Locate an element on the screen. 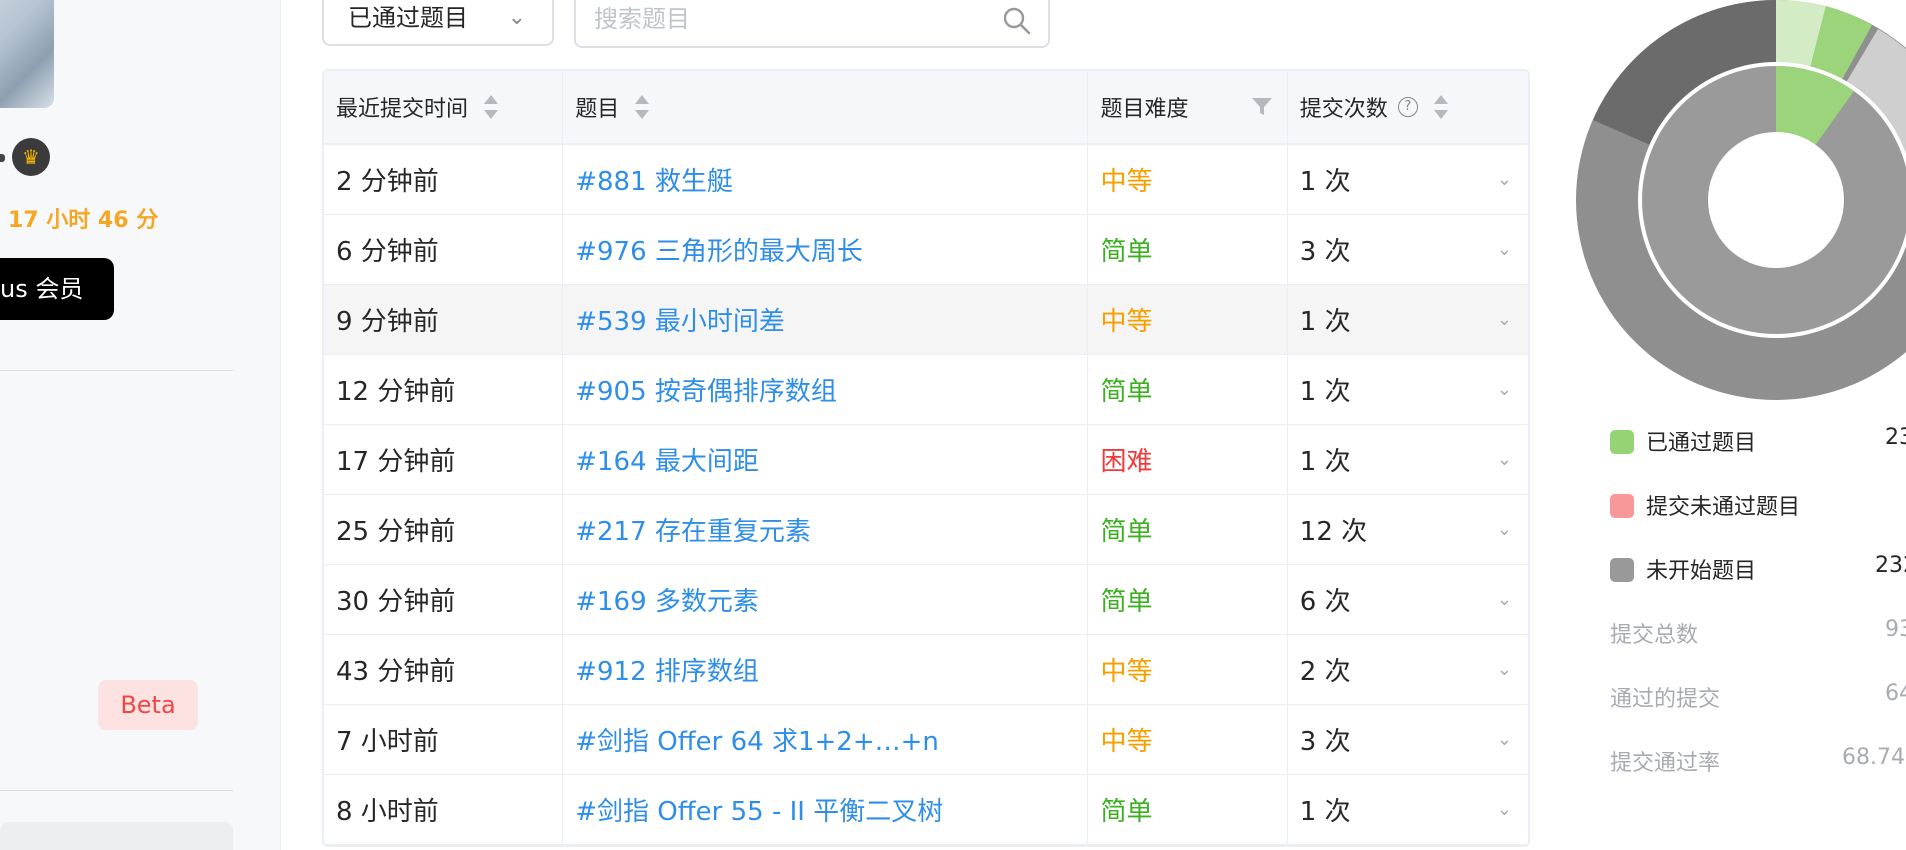 Image resolution: width=1906 pixels, height=850 pixels. table-row: 6 分钟前 #976 三角形的最大周长 简单 3 次 ⌄ is located at coordinates (926, 250).